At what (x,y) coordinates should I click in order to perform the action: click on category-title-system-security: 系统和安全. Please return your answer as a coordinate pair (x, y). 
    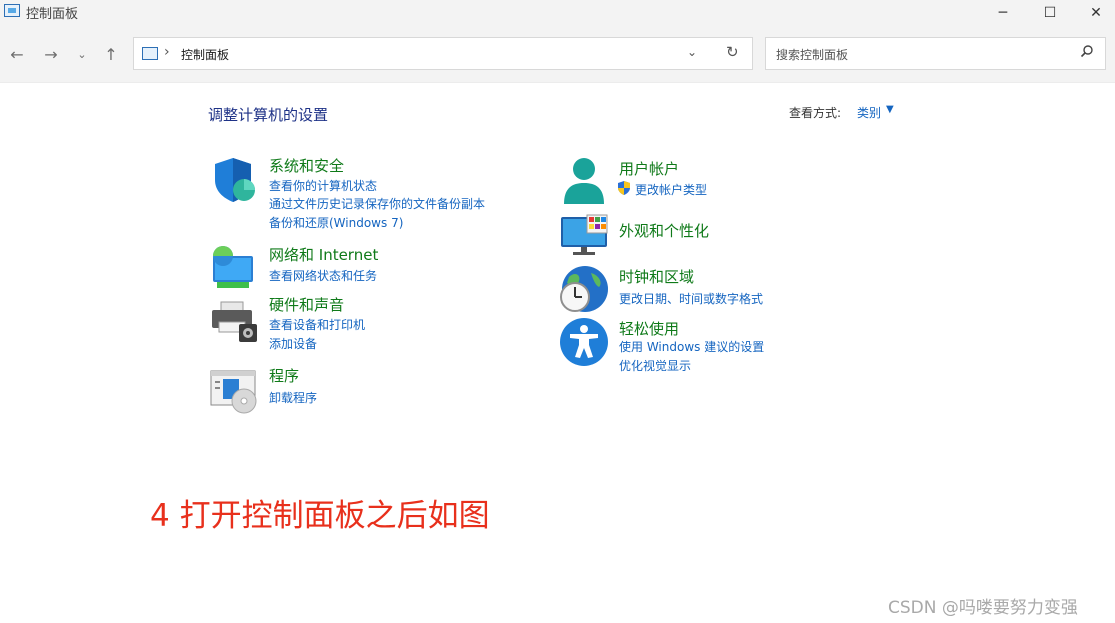
    Looking at the image, I should click on (306, 165).